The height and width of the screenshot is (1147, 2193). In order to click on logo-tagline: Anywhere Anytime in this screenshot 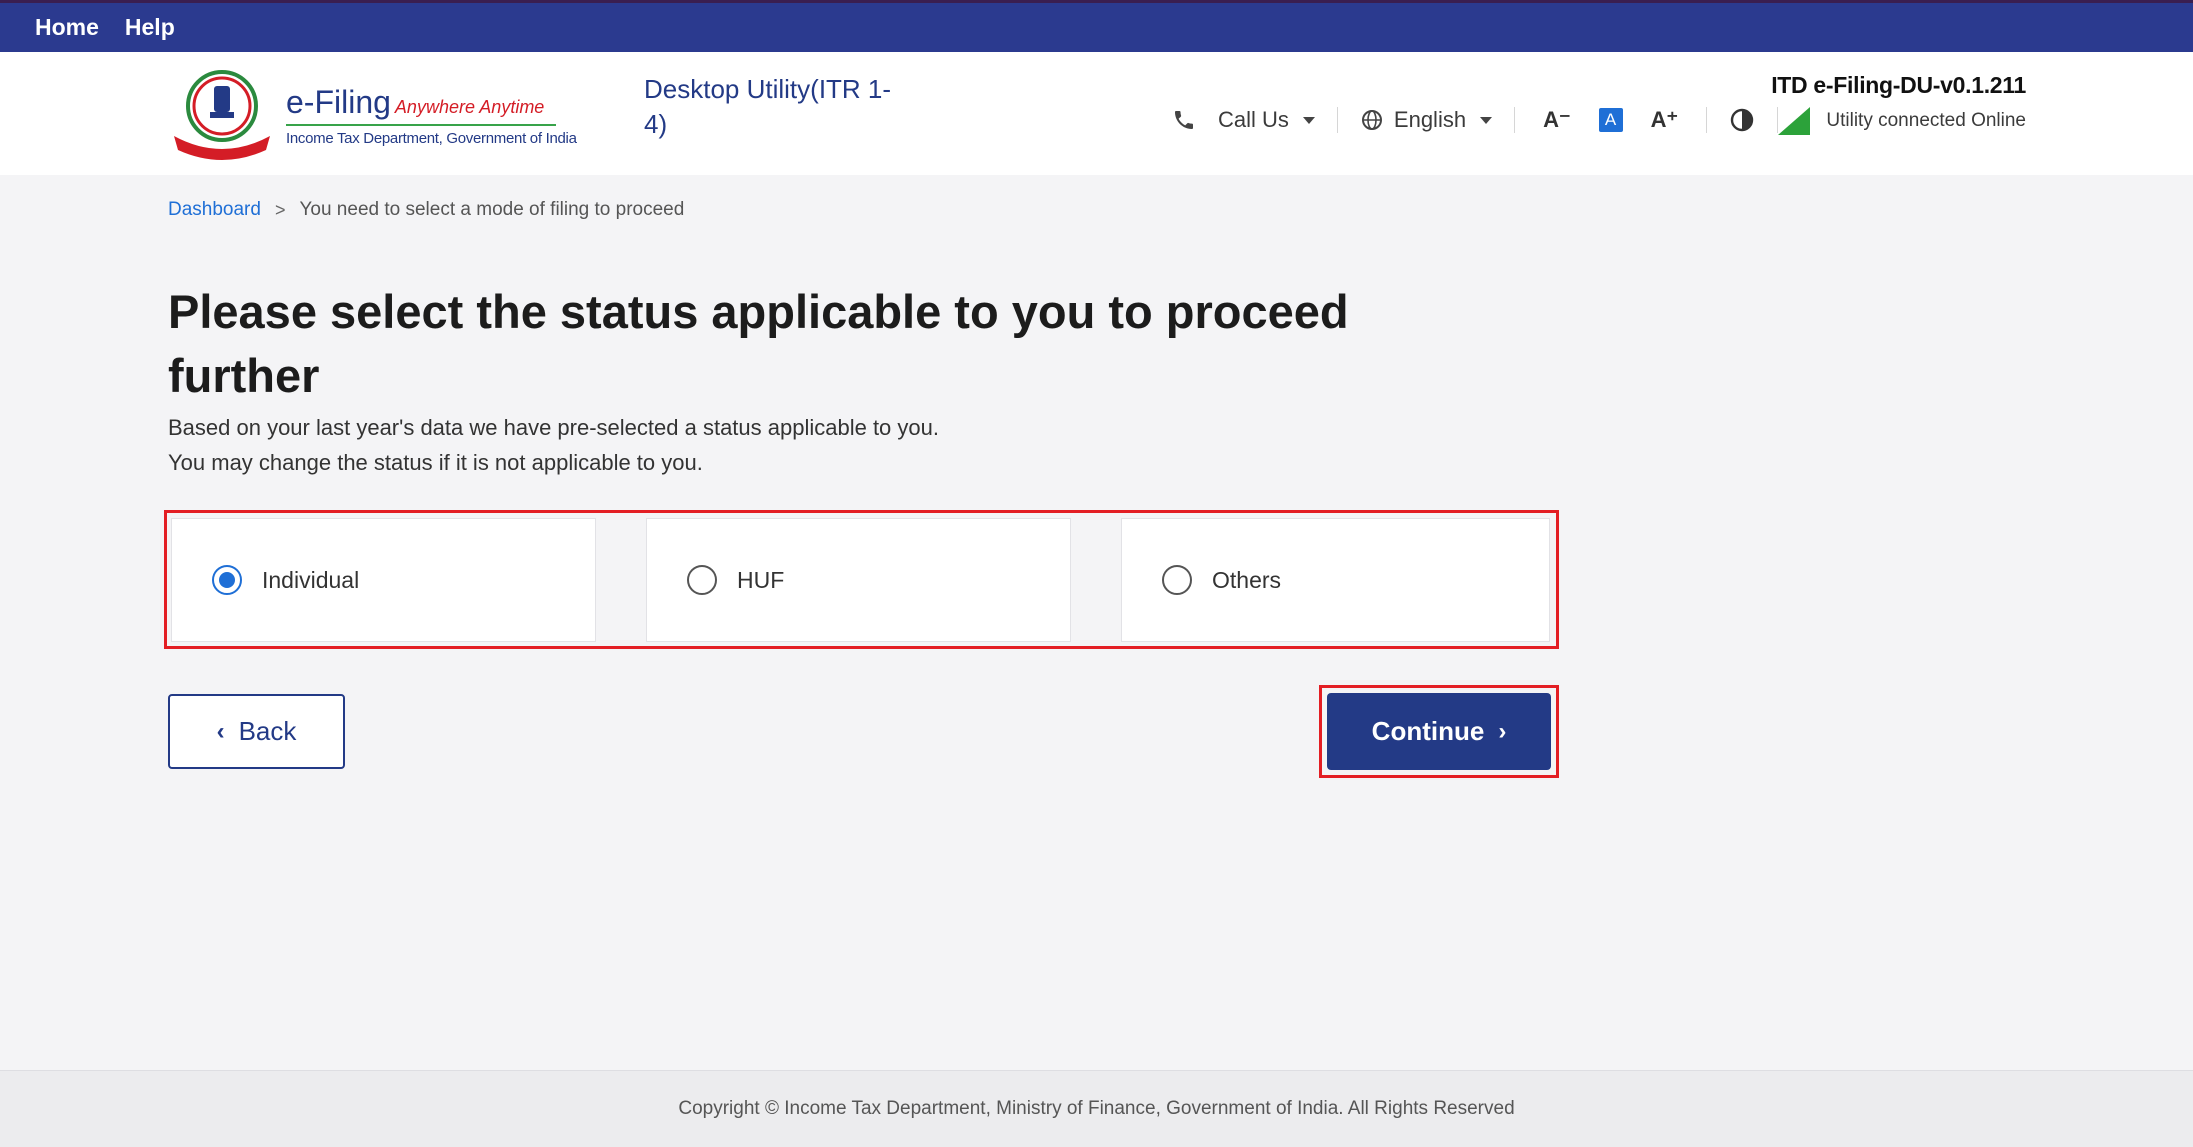, I will do `click(469, 107)`.